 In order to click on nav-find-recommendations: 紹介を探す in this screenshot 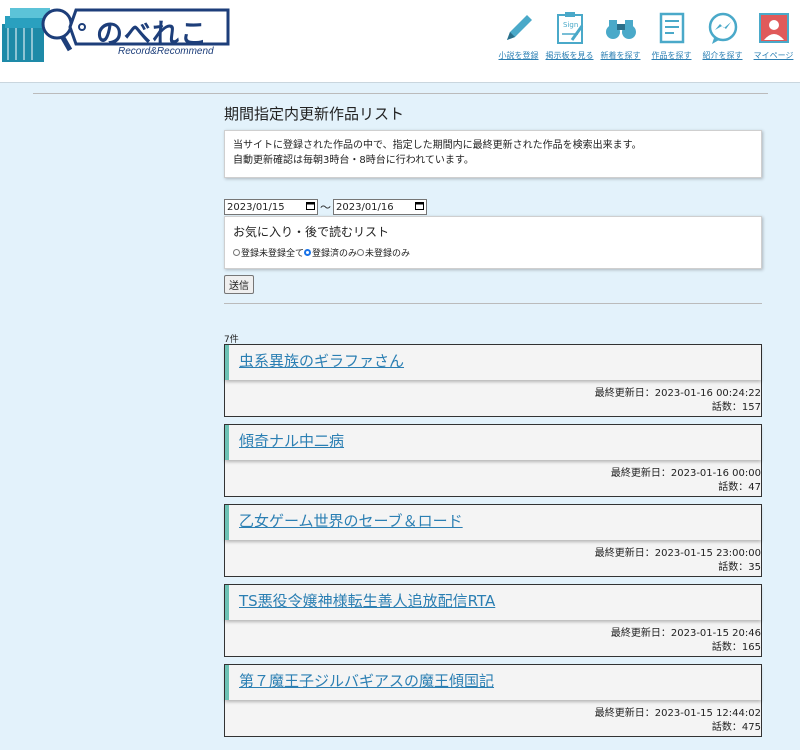, I will do `click(722, 34)`.